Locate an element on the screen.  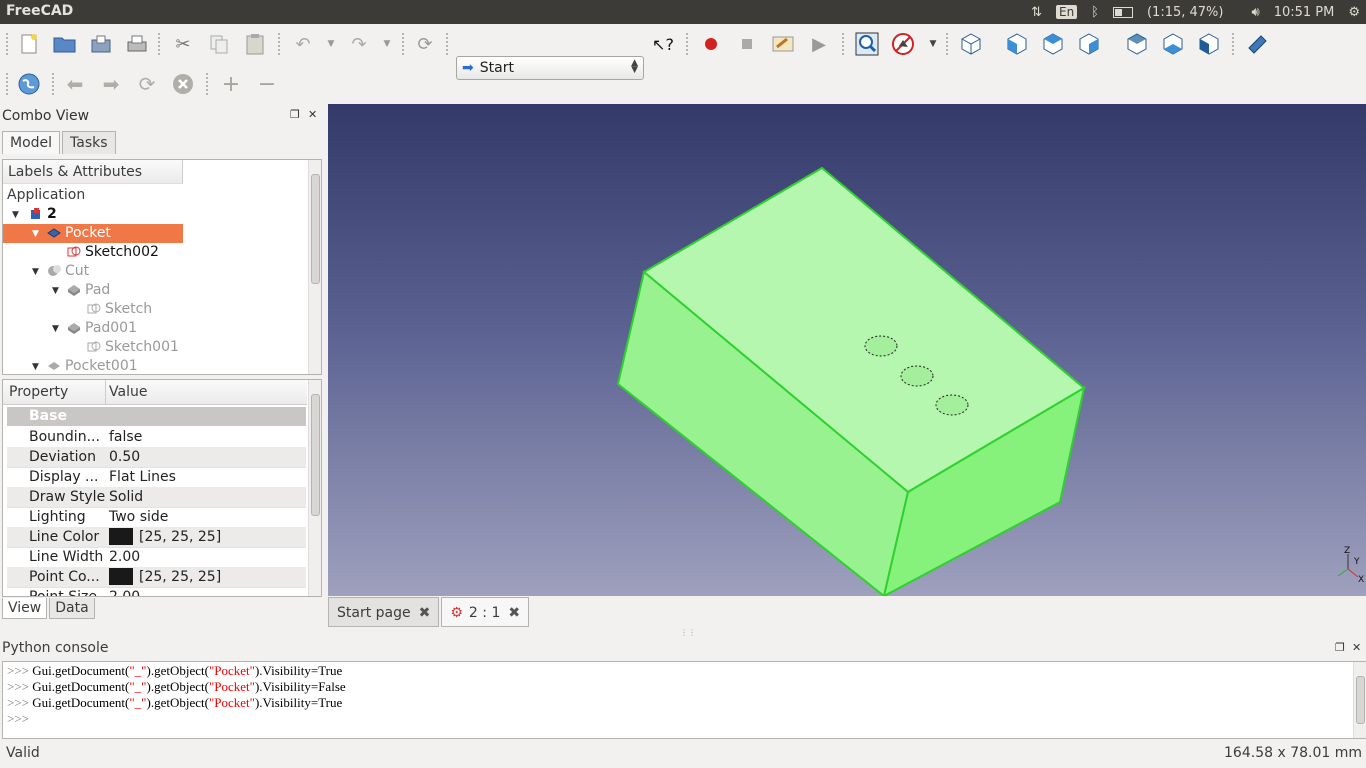
browser-refresh-button: ⟳ is located at coordinates (147, 84).